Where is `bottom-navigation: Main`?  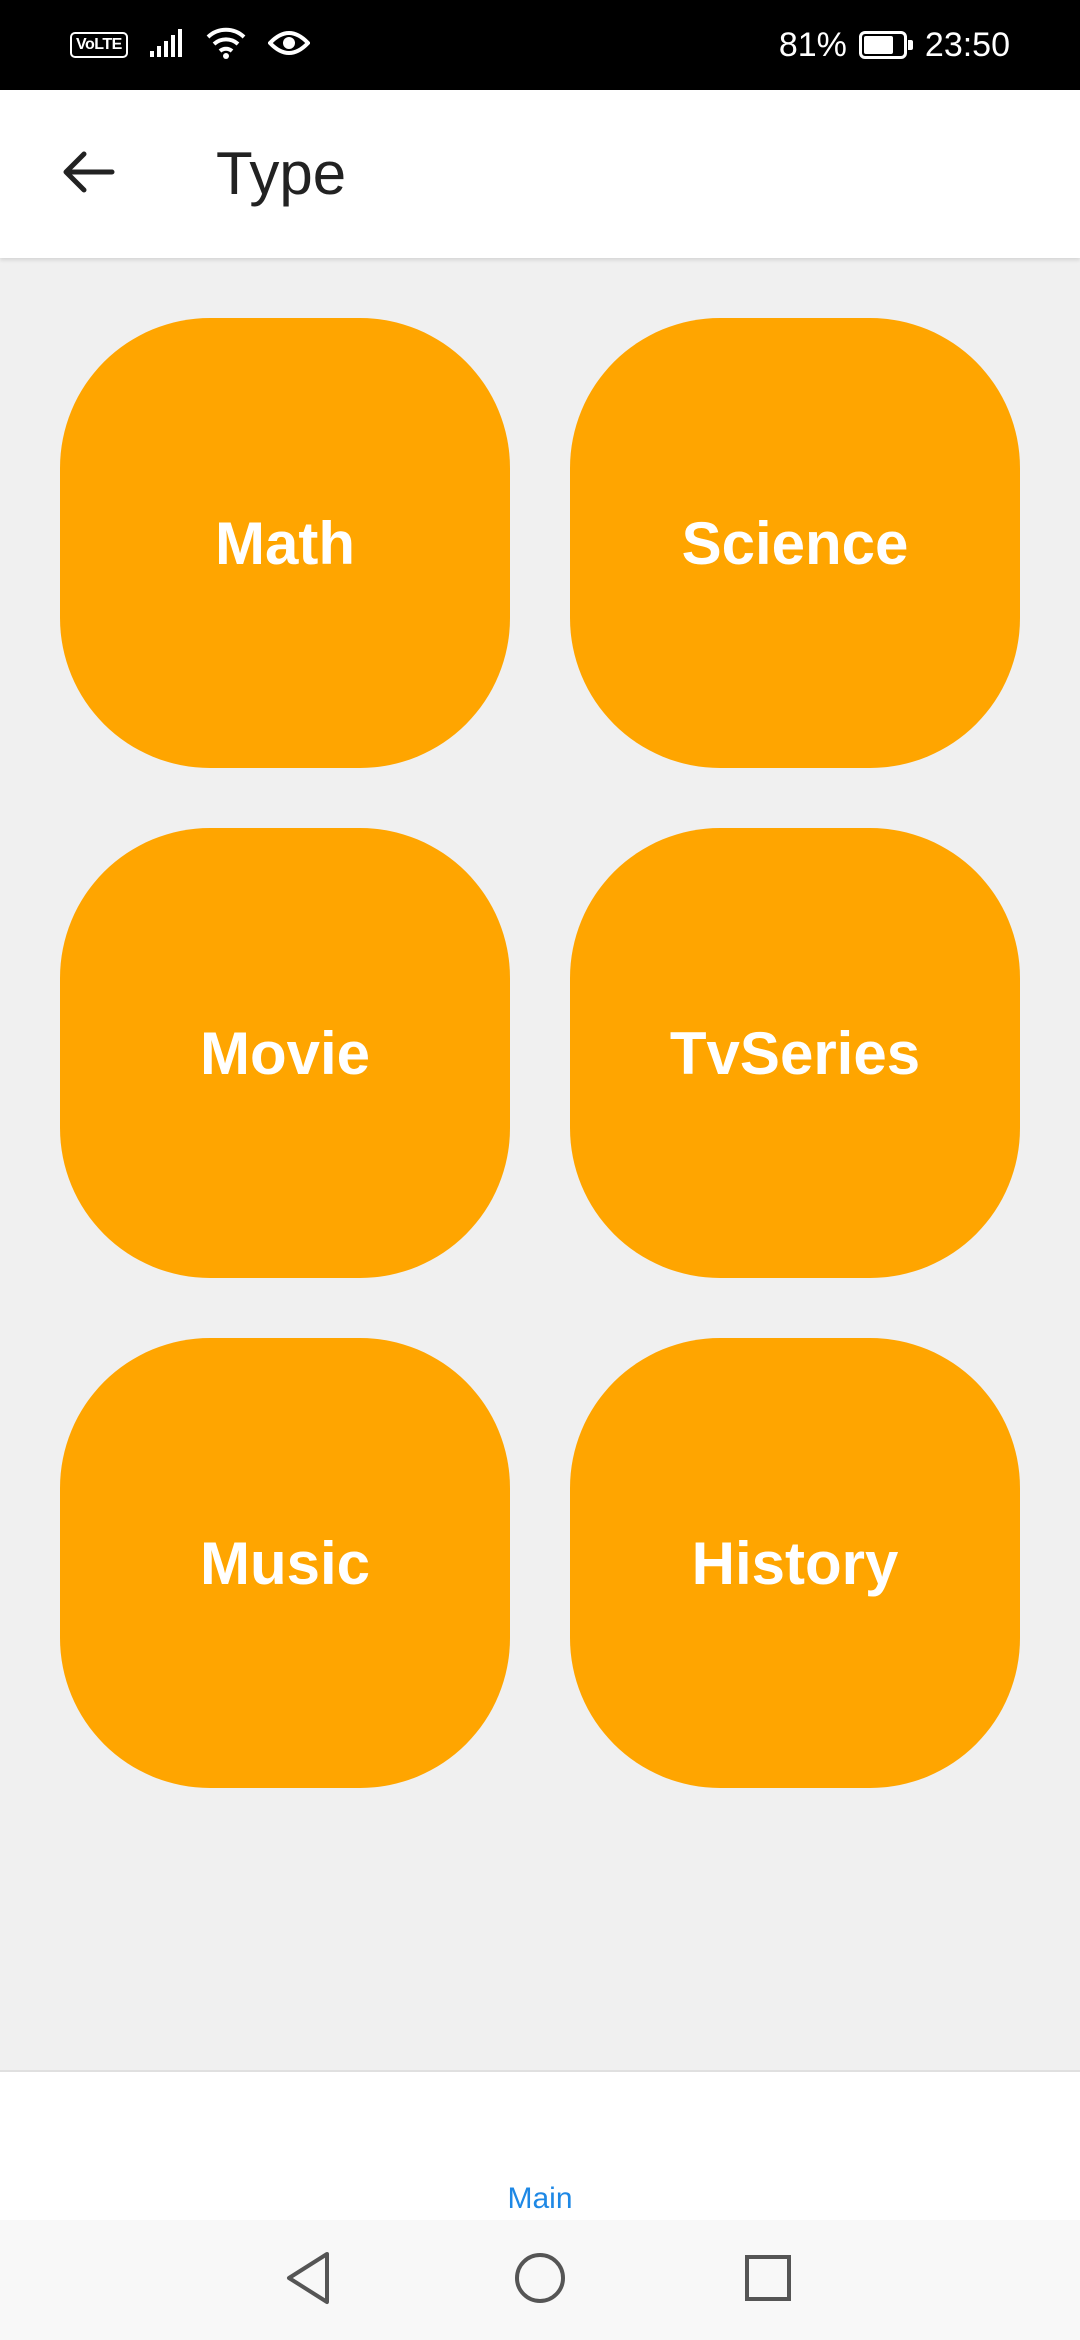
bottom-navigation: Main is located at coordinates (540, 2146).